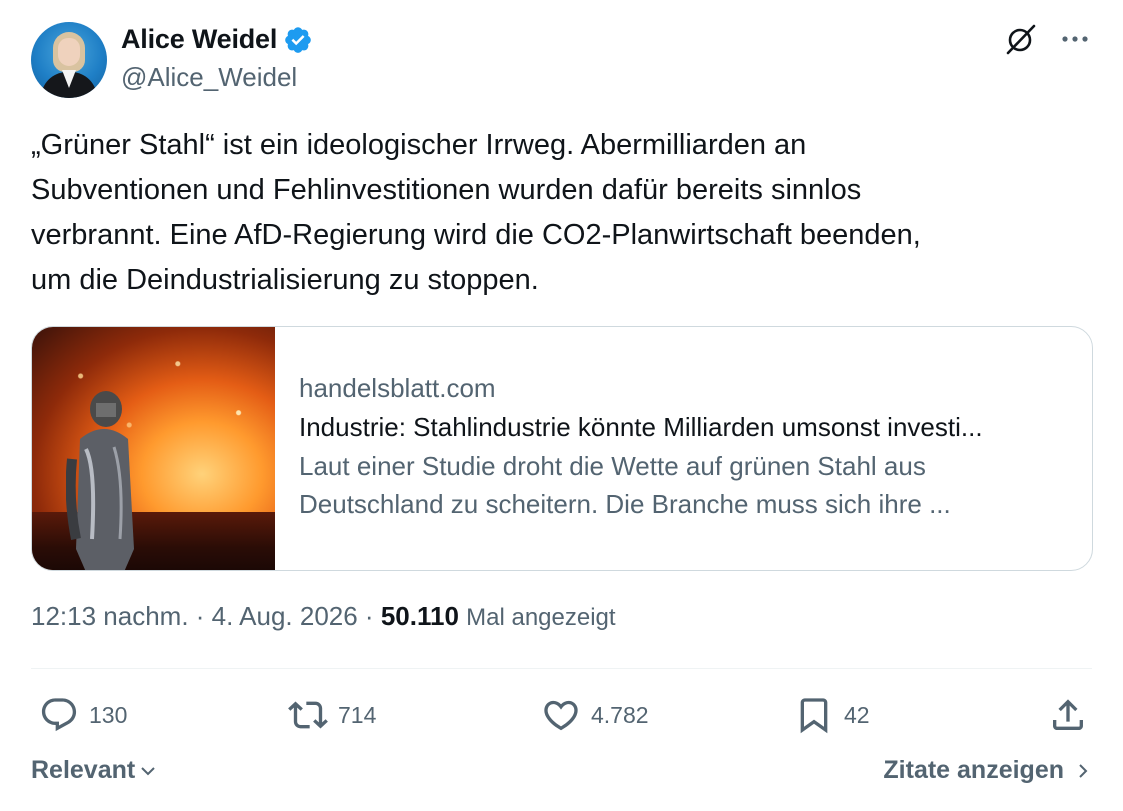 This screenshot has height=811, width=1123. Describe the element at coordinates (83, 770) in the screenshot. I see `sort-label: Relevant` at that location.